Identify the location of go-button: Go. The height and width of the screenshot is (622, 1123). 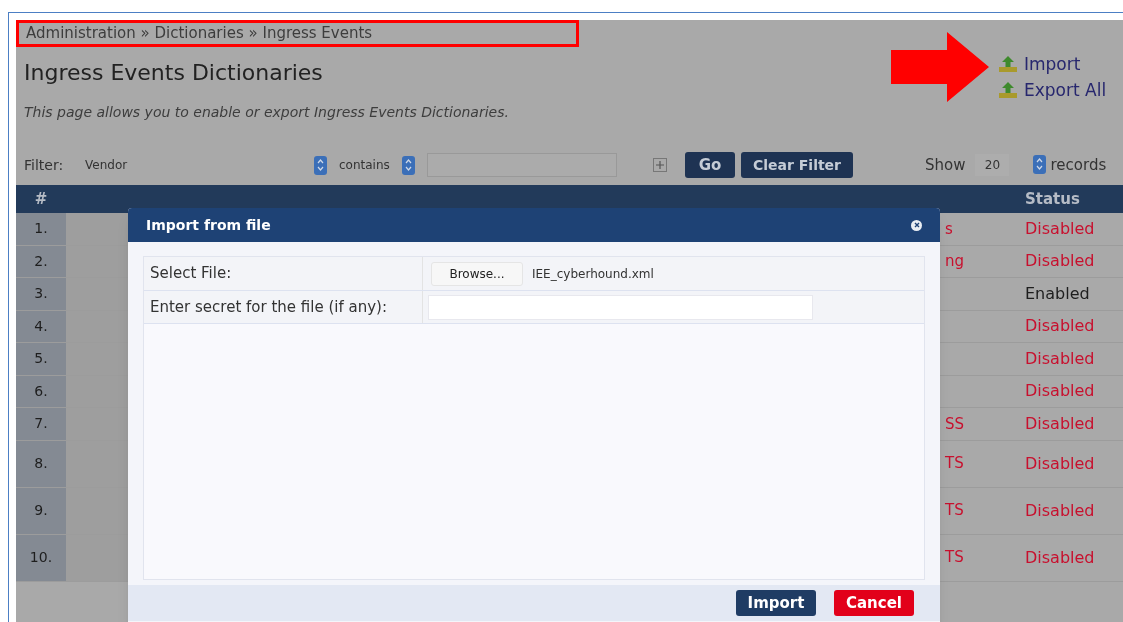
(710, 165).